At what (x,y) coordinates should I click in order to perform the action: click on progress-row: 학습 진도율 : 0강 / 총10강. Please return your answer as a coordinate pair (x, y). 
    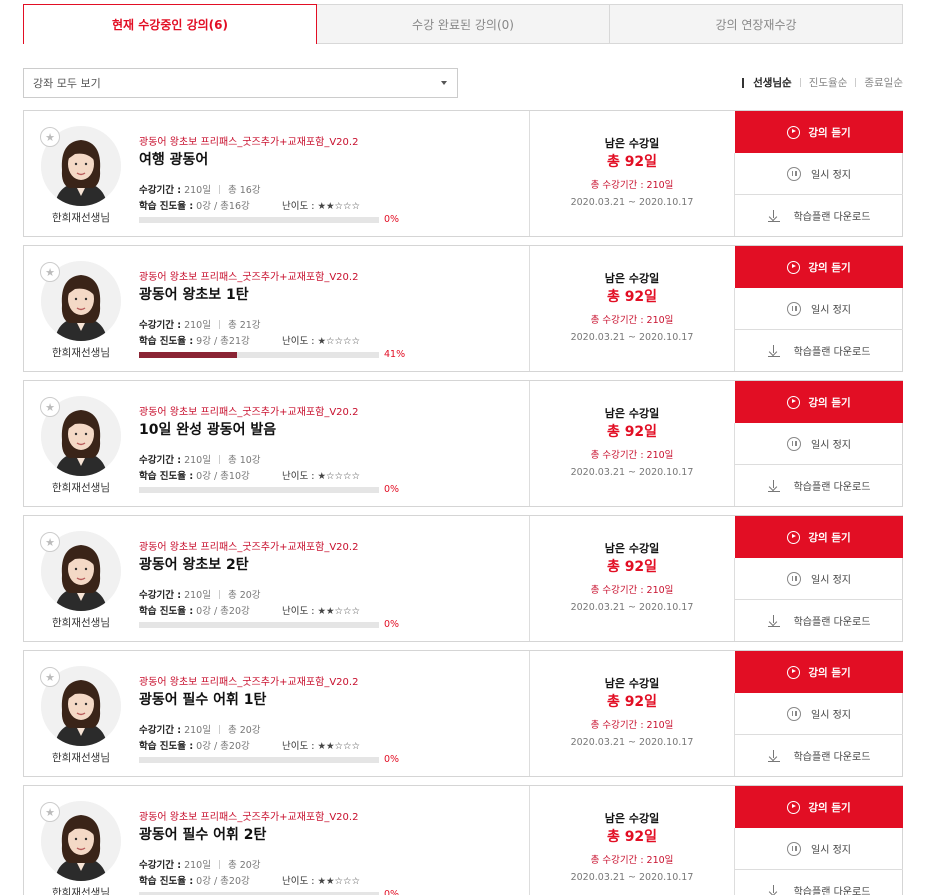
    Looking at the image, I should click on (194, 475).